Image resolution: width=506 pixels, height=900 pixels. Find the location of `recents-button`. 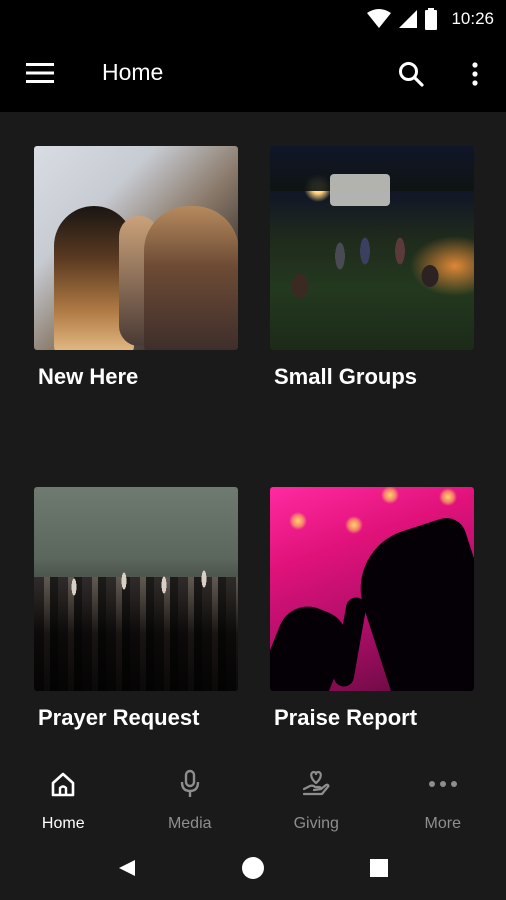

recents-button is located at coordinates (379, 870).